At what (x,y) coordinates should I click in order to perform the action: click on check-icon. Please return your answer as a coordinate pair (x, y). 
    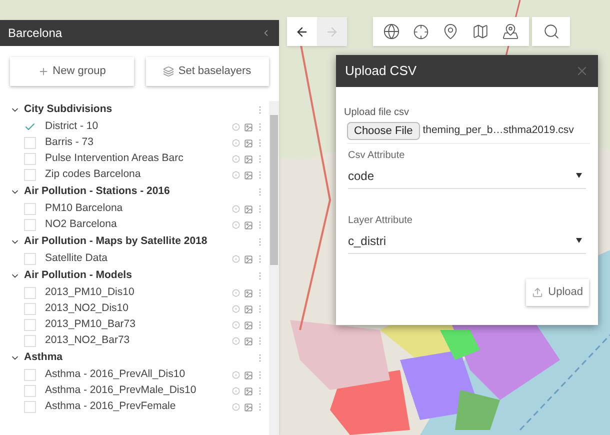
    Looking at the image, I should click on (30, 127).